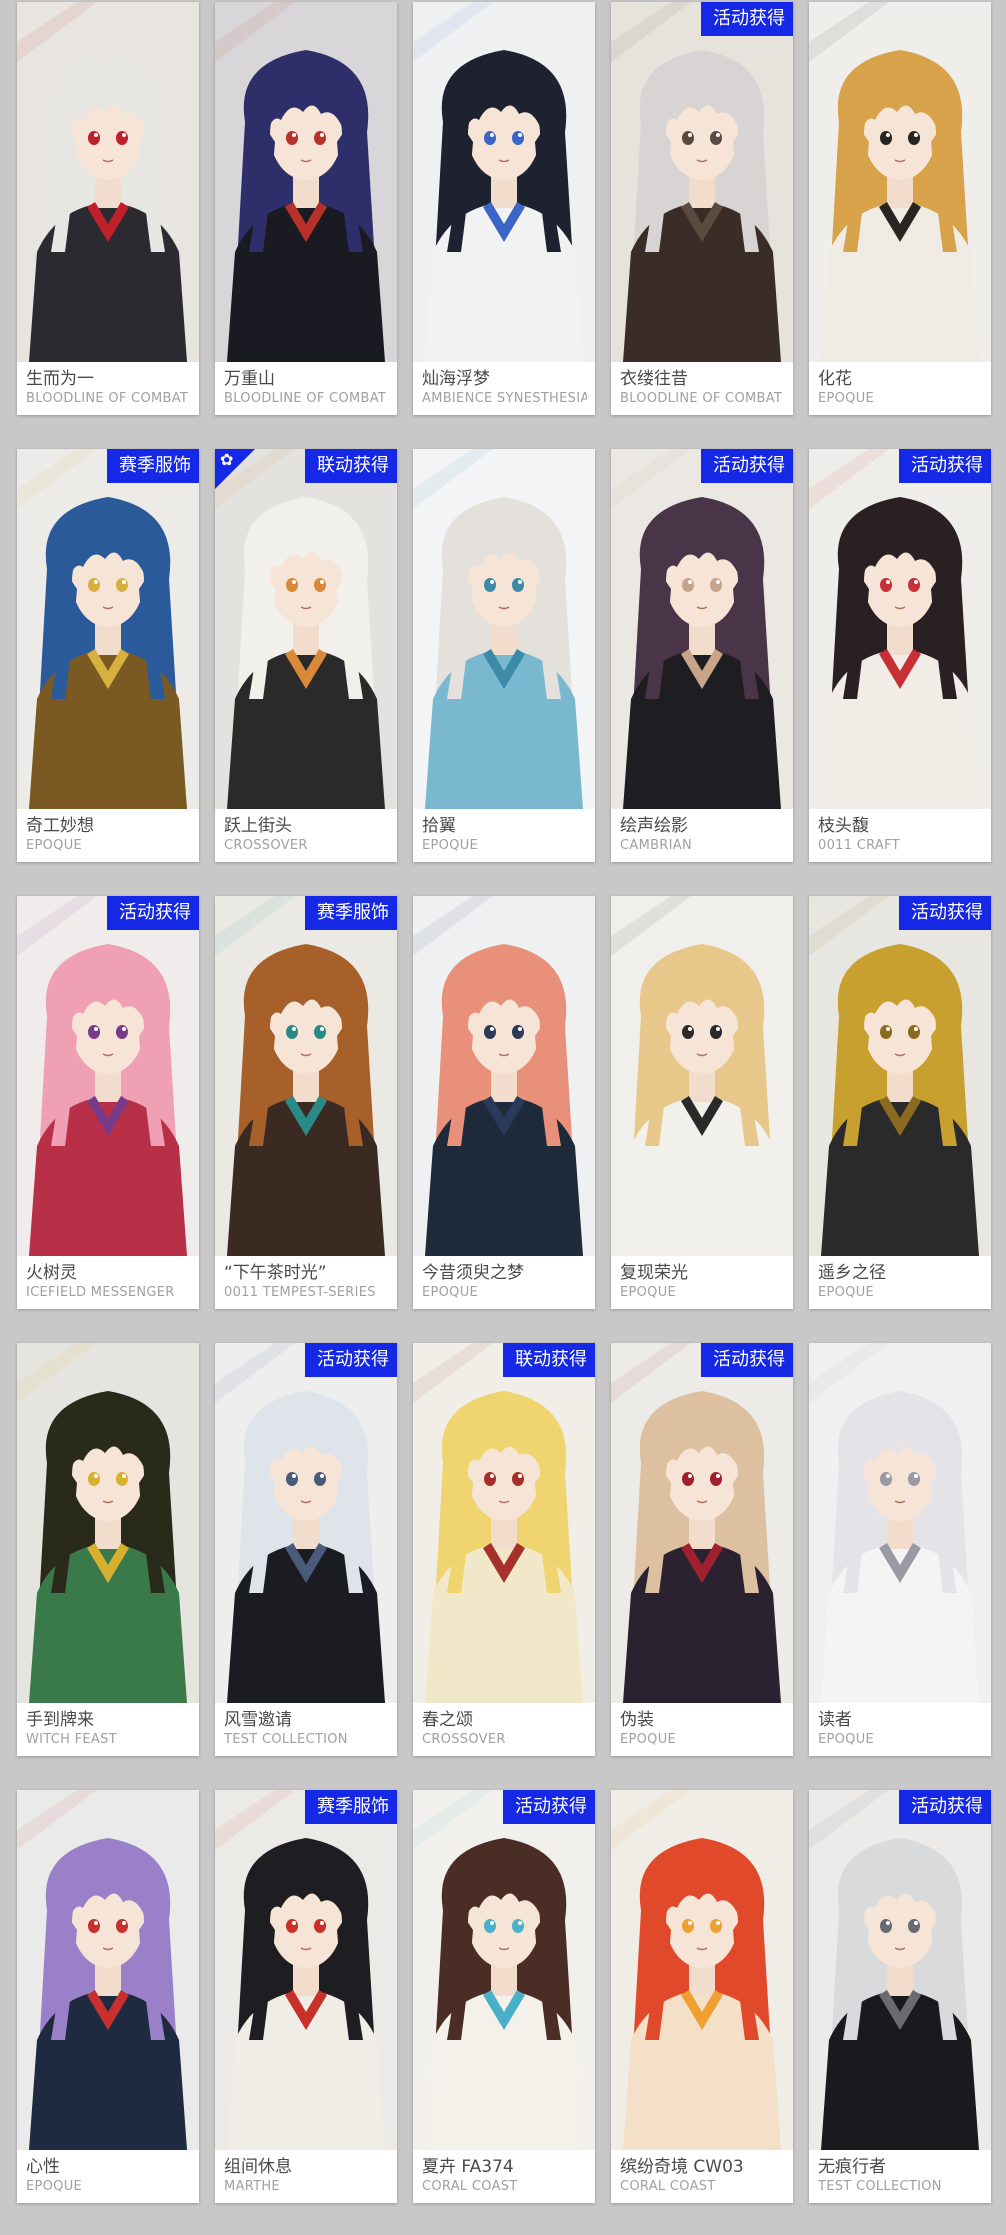 This screenshot has height=2235, width=1006. I want to click on skin-brand: 0011 TEMPEST-SERIES, so click(300, 1292).